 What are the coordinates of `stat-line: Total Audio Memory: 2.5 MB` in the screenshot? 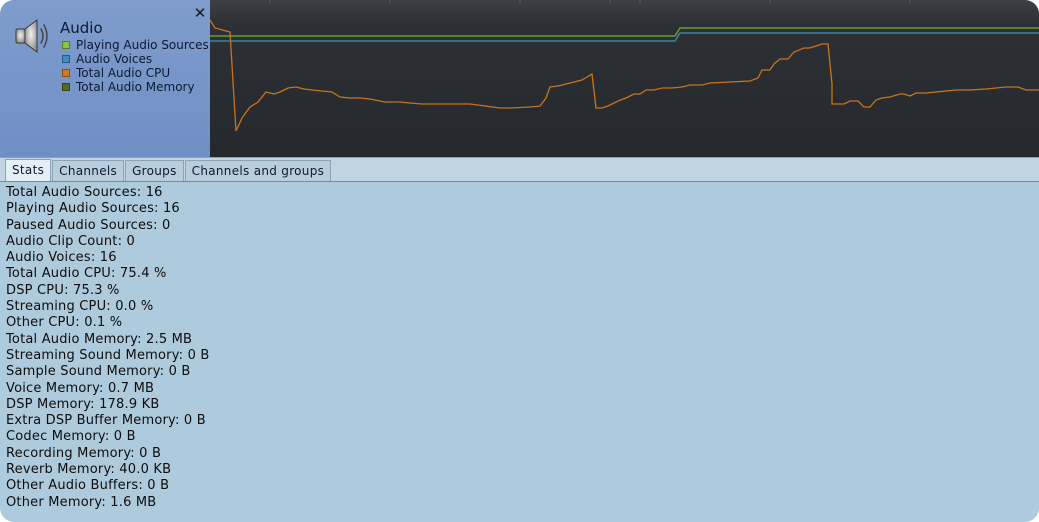 It's located at (99, 339).